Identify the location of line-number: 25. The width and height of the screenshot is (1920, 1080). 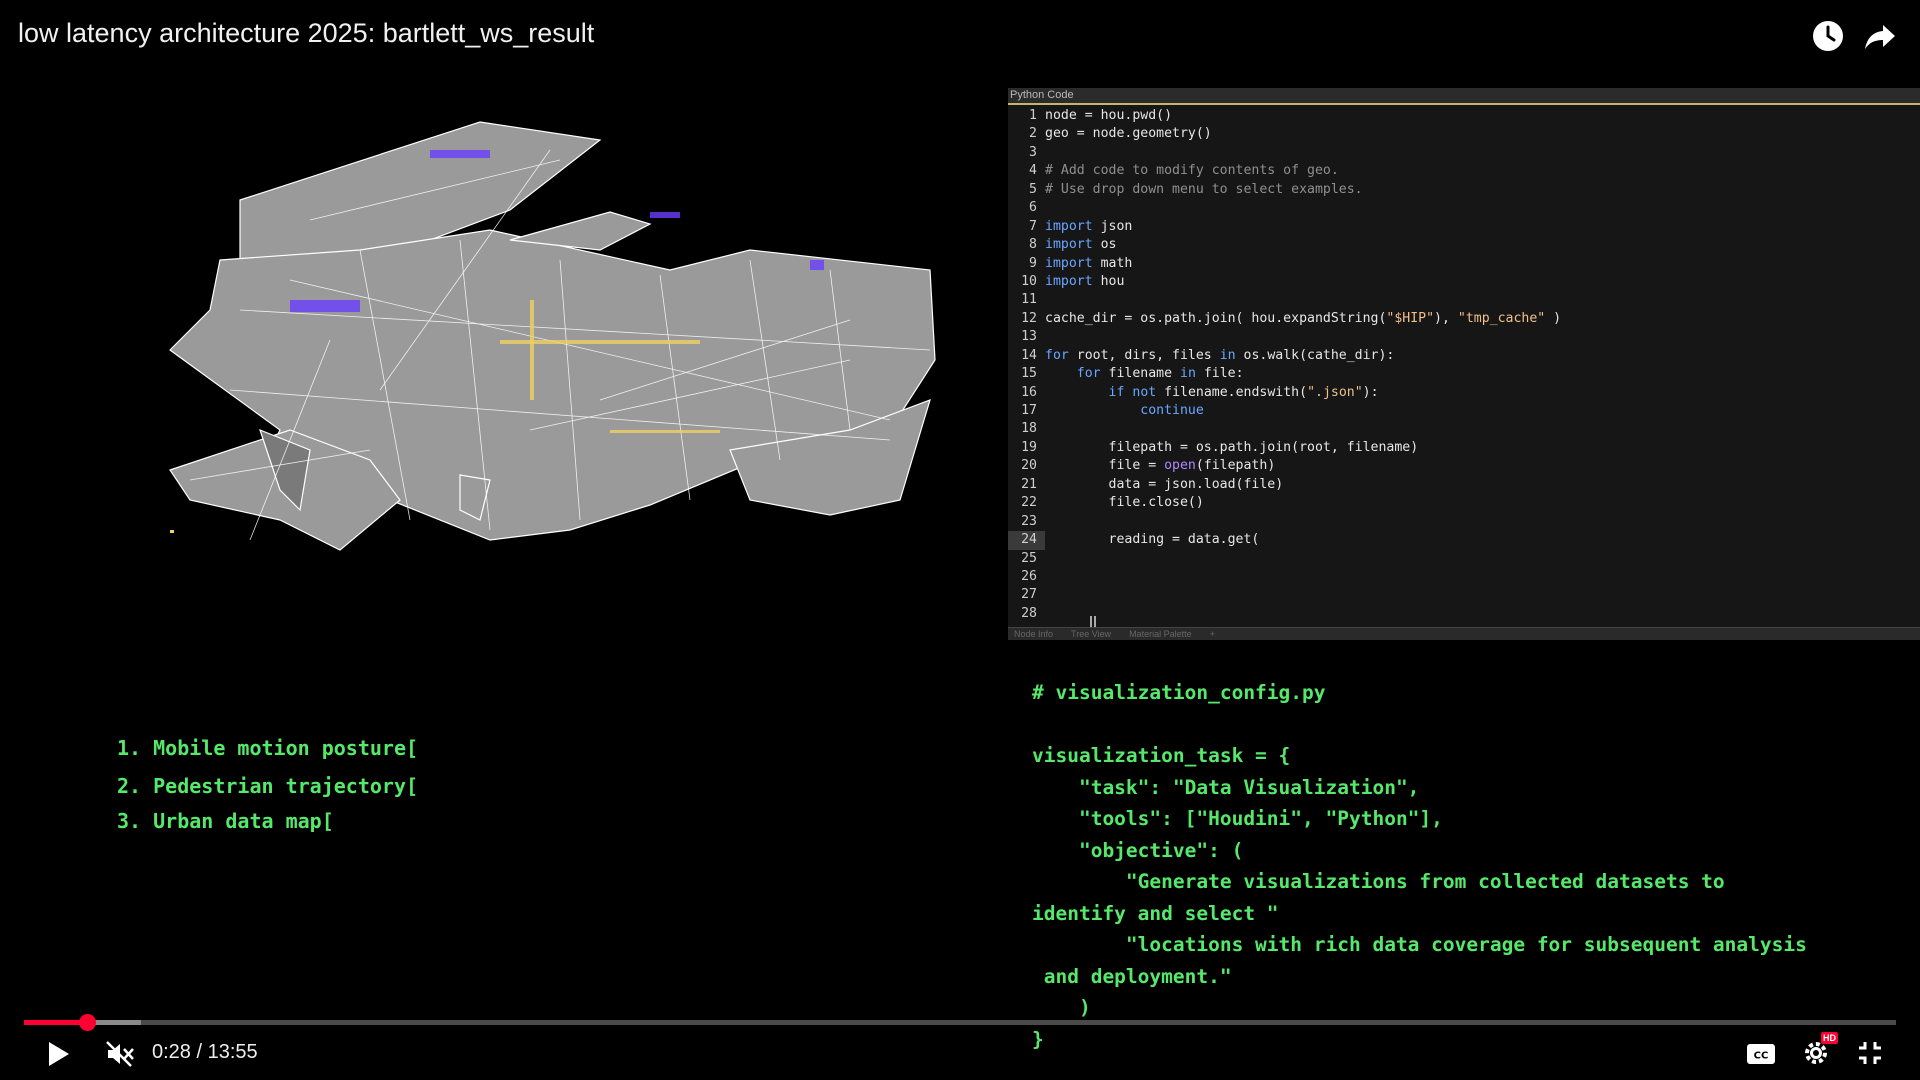
(1029, 558).